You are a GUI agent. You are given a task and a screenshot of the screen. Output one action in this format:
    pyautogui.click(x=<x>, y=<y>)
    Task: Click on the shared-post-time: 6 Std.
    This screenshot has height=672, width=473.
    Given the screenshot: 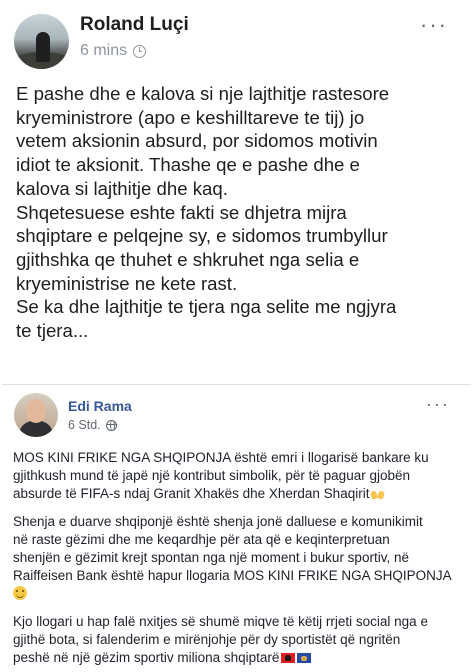 What is the action you would take?
    pyautogui.click(x=84, y=425)
    